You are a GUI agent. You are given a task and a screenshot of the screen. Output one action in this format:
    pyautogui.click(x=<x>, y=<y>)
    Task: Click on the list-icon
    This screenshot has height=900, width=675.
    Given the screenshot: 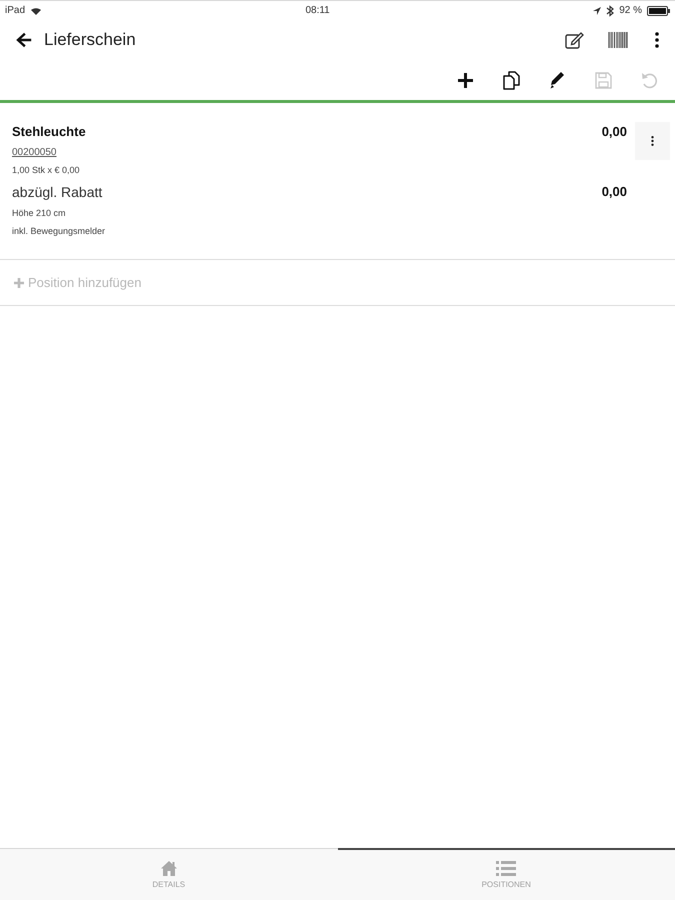 What is the action you would take?
    pyautogui.click(x=506, y=868)
    